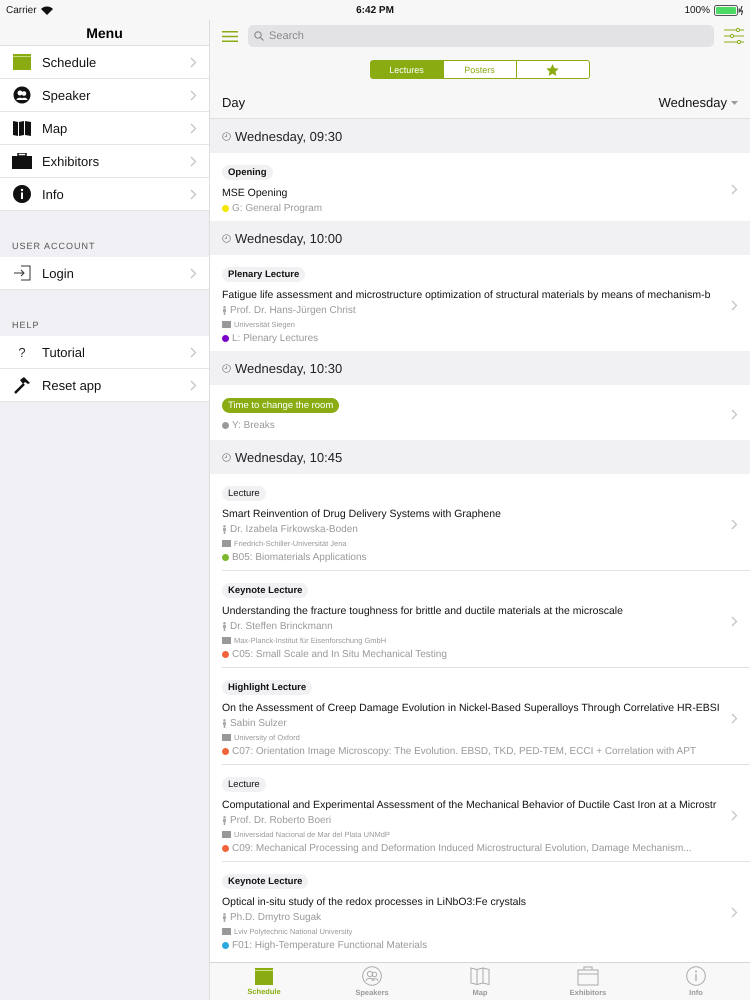 This screenshot has height=1000, width=750. I want to click on day-label: Day, so click(234, 102).